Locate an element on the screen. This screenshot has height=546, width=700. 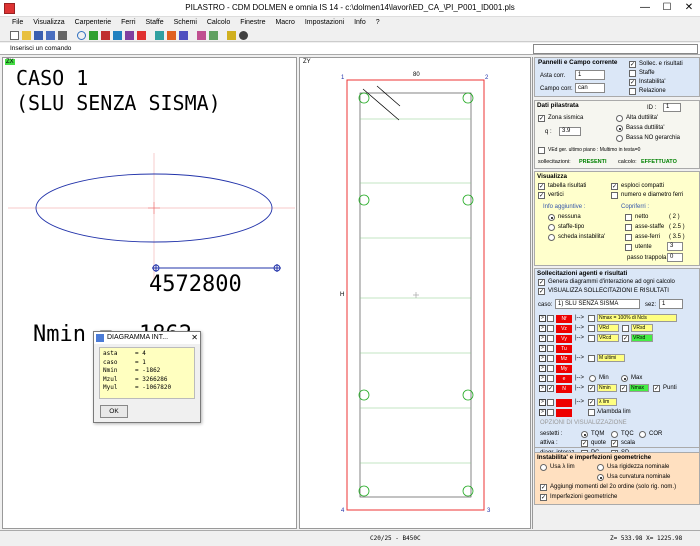
expand-row-e: > is located at coordinates (542, 378).